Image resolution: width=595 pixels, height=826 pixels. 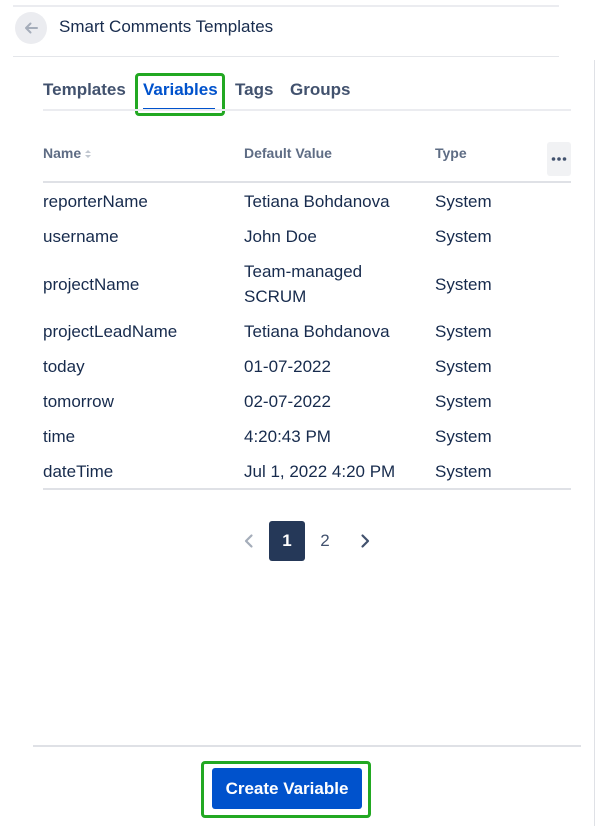 What do you see at coordinates (320, 471) in the screenshot?
I see `cell-default-value: Jul 1, 2022 4:20 PM` at bounding box center [320, 471].